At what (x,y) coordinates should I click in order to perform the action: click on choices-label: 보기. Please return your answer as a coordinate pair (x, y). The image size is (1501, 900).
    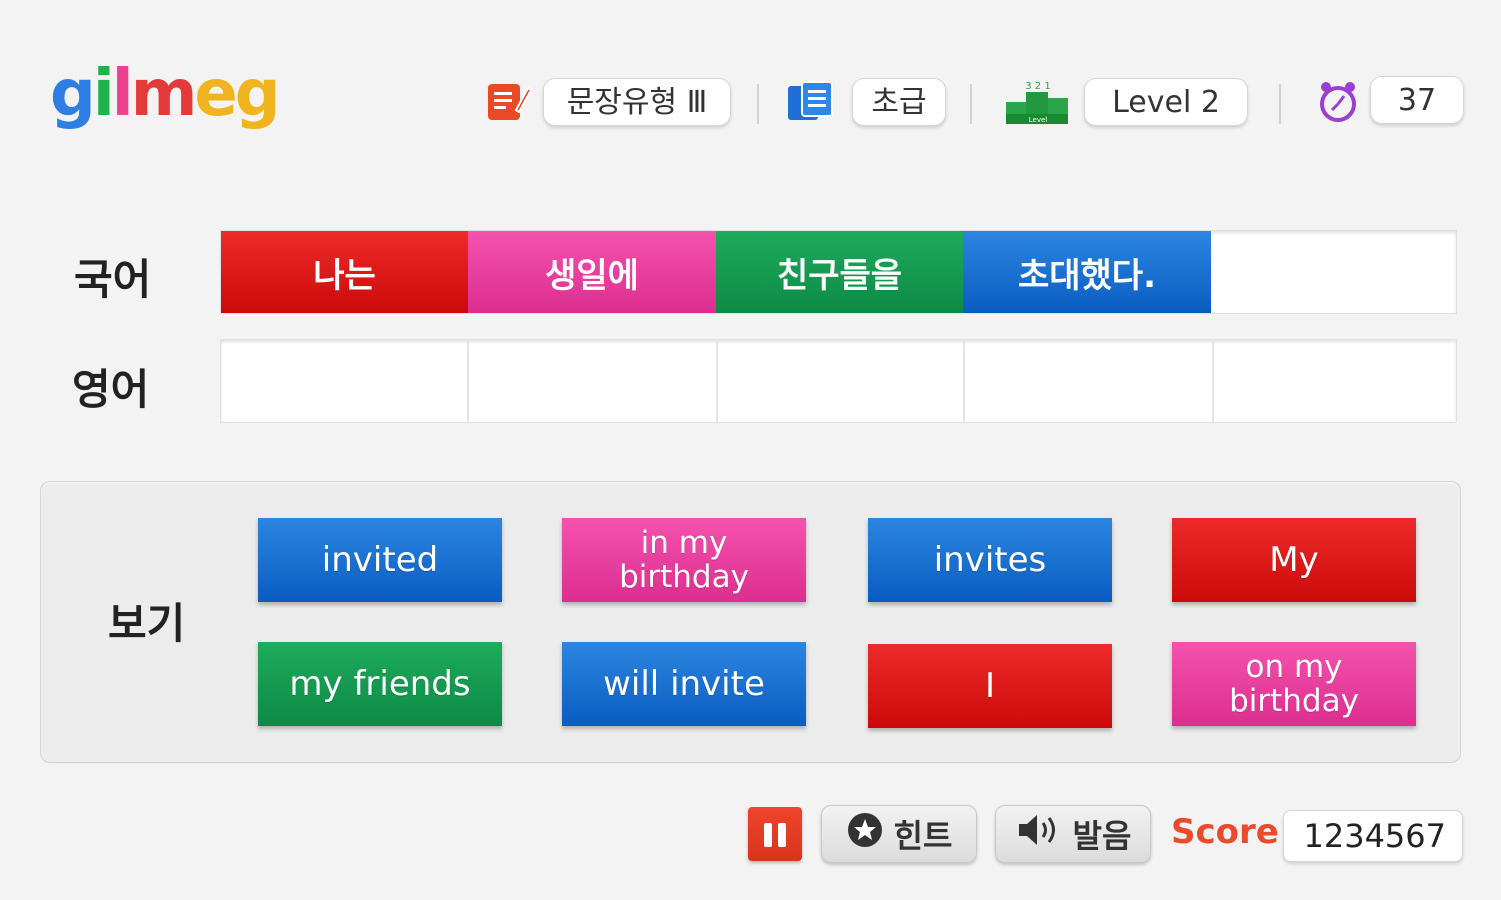
    Looking at the image, I should click on (147, 623).